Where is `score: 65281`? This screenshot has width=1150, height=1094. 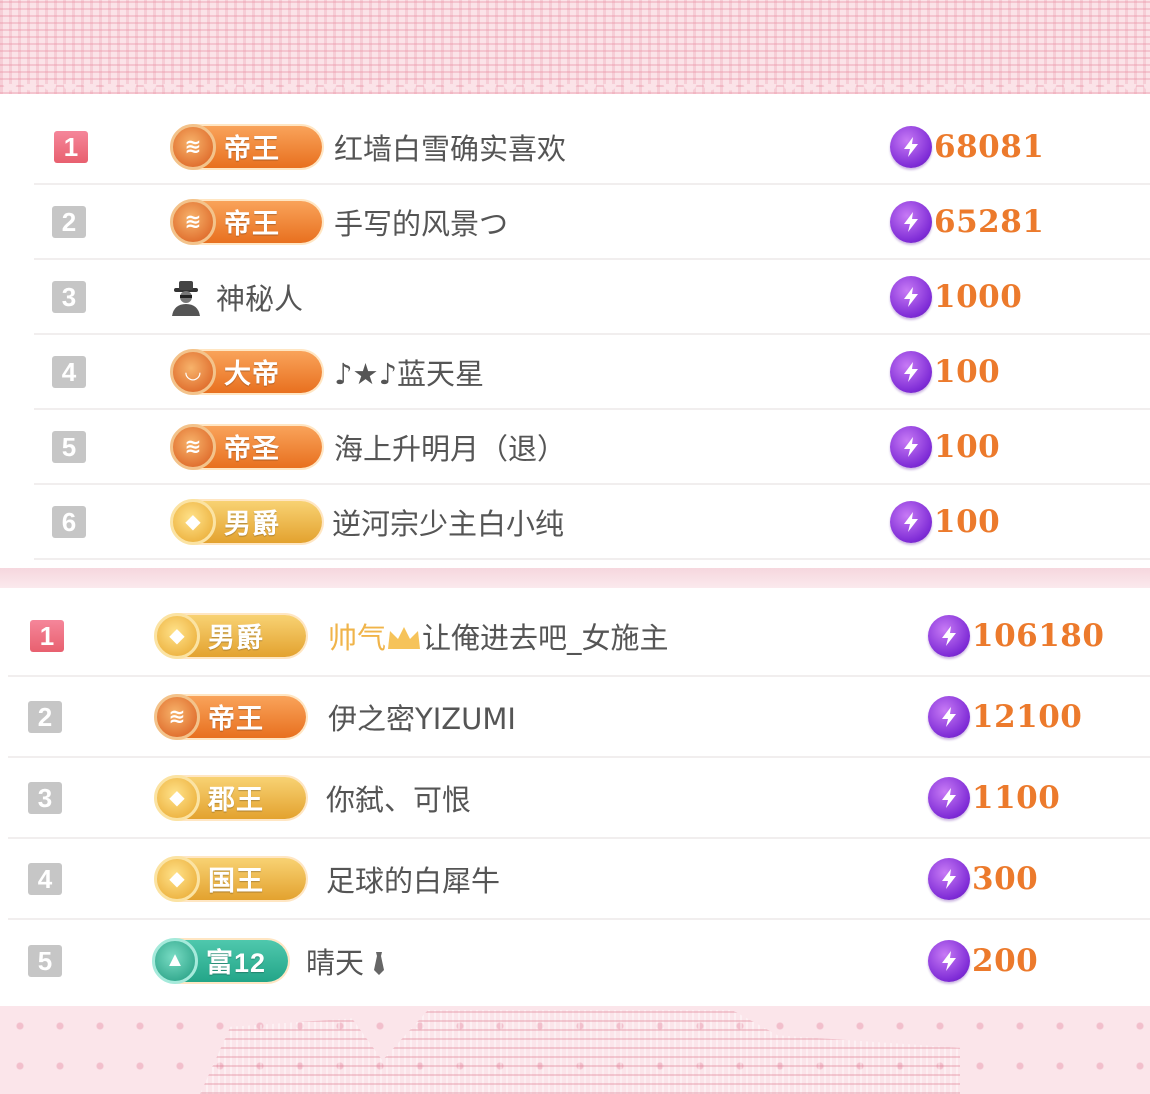
score: 65281 is located at coordinates (967, 221).